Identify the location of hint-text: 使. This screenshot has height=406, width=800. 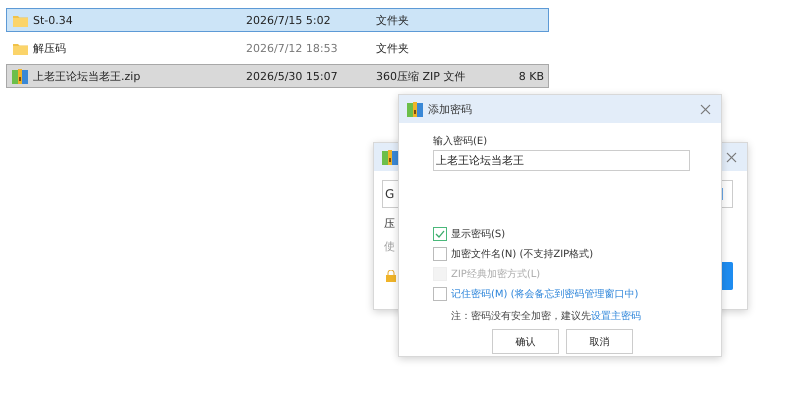
(389, 246).